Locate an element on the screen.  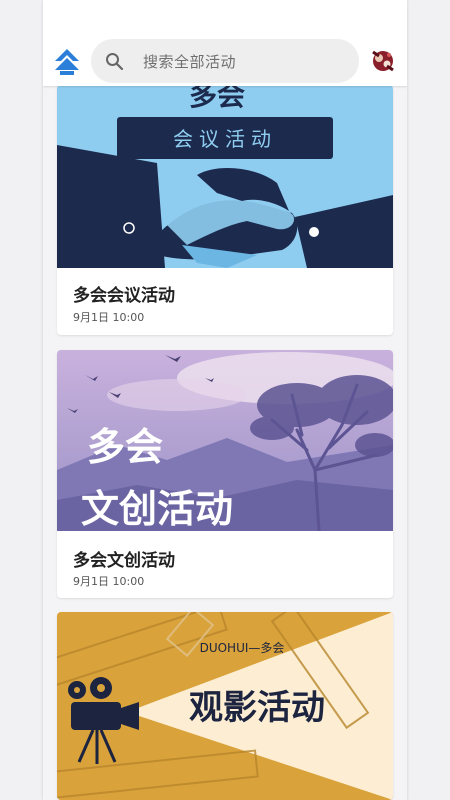
avatar-icon is located at coordinates (383, 61).